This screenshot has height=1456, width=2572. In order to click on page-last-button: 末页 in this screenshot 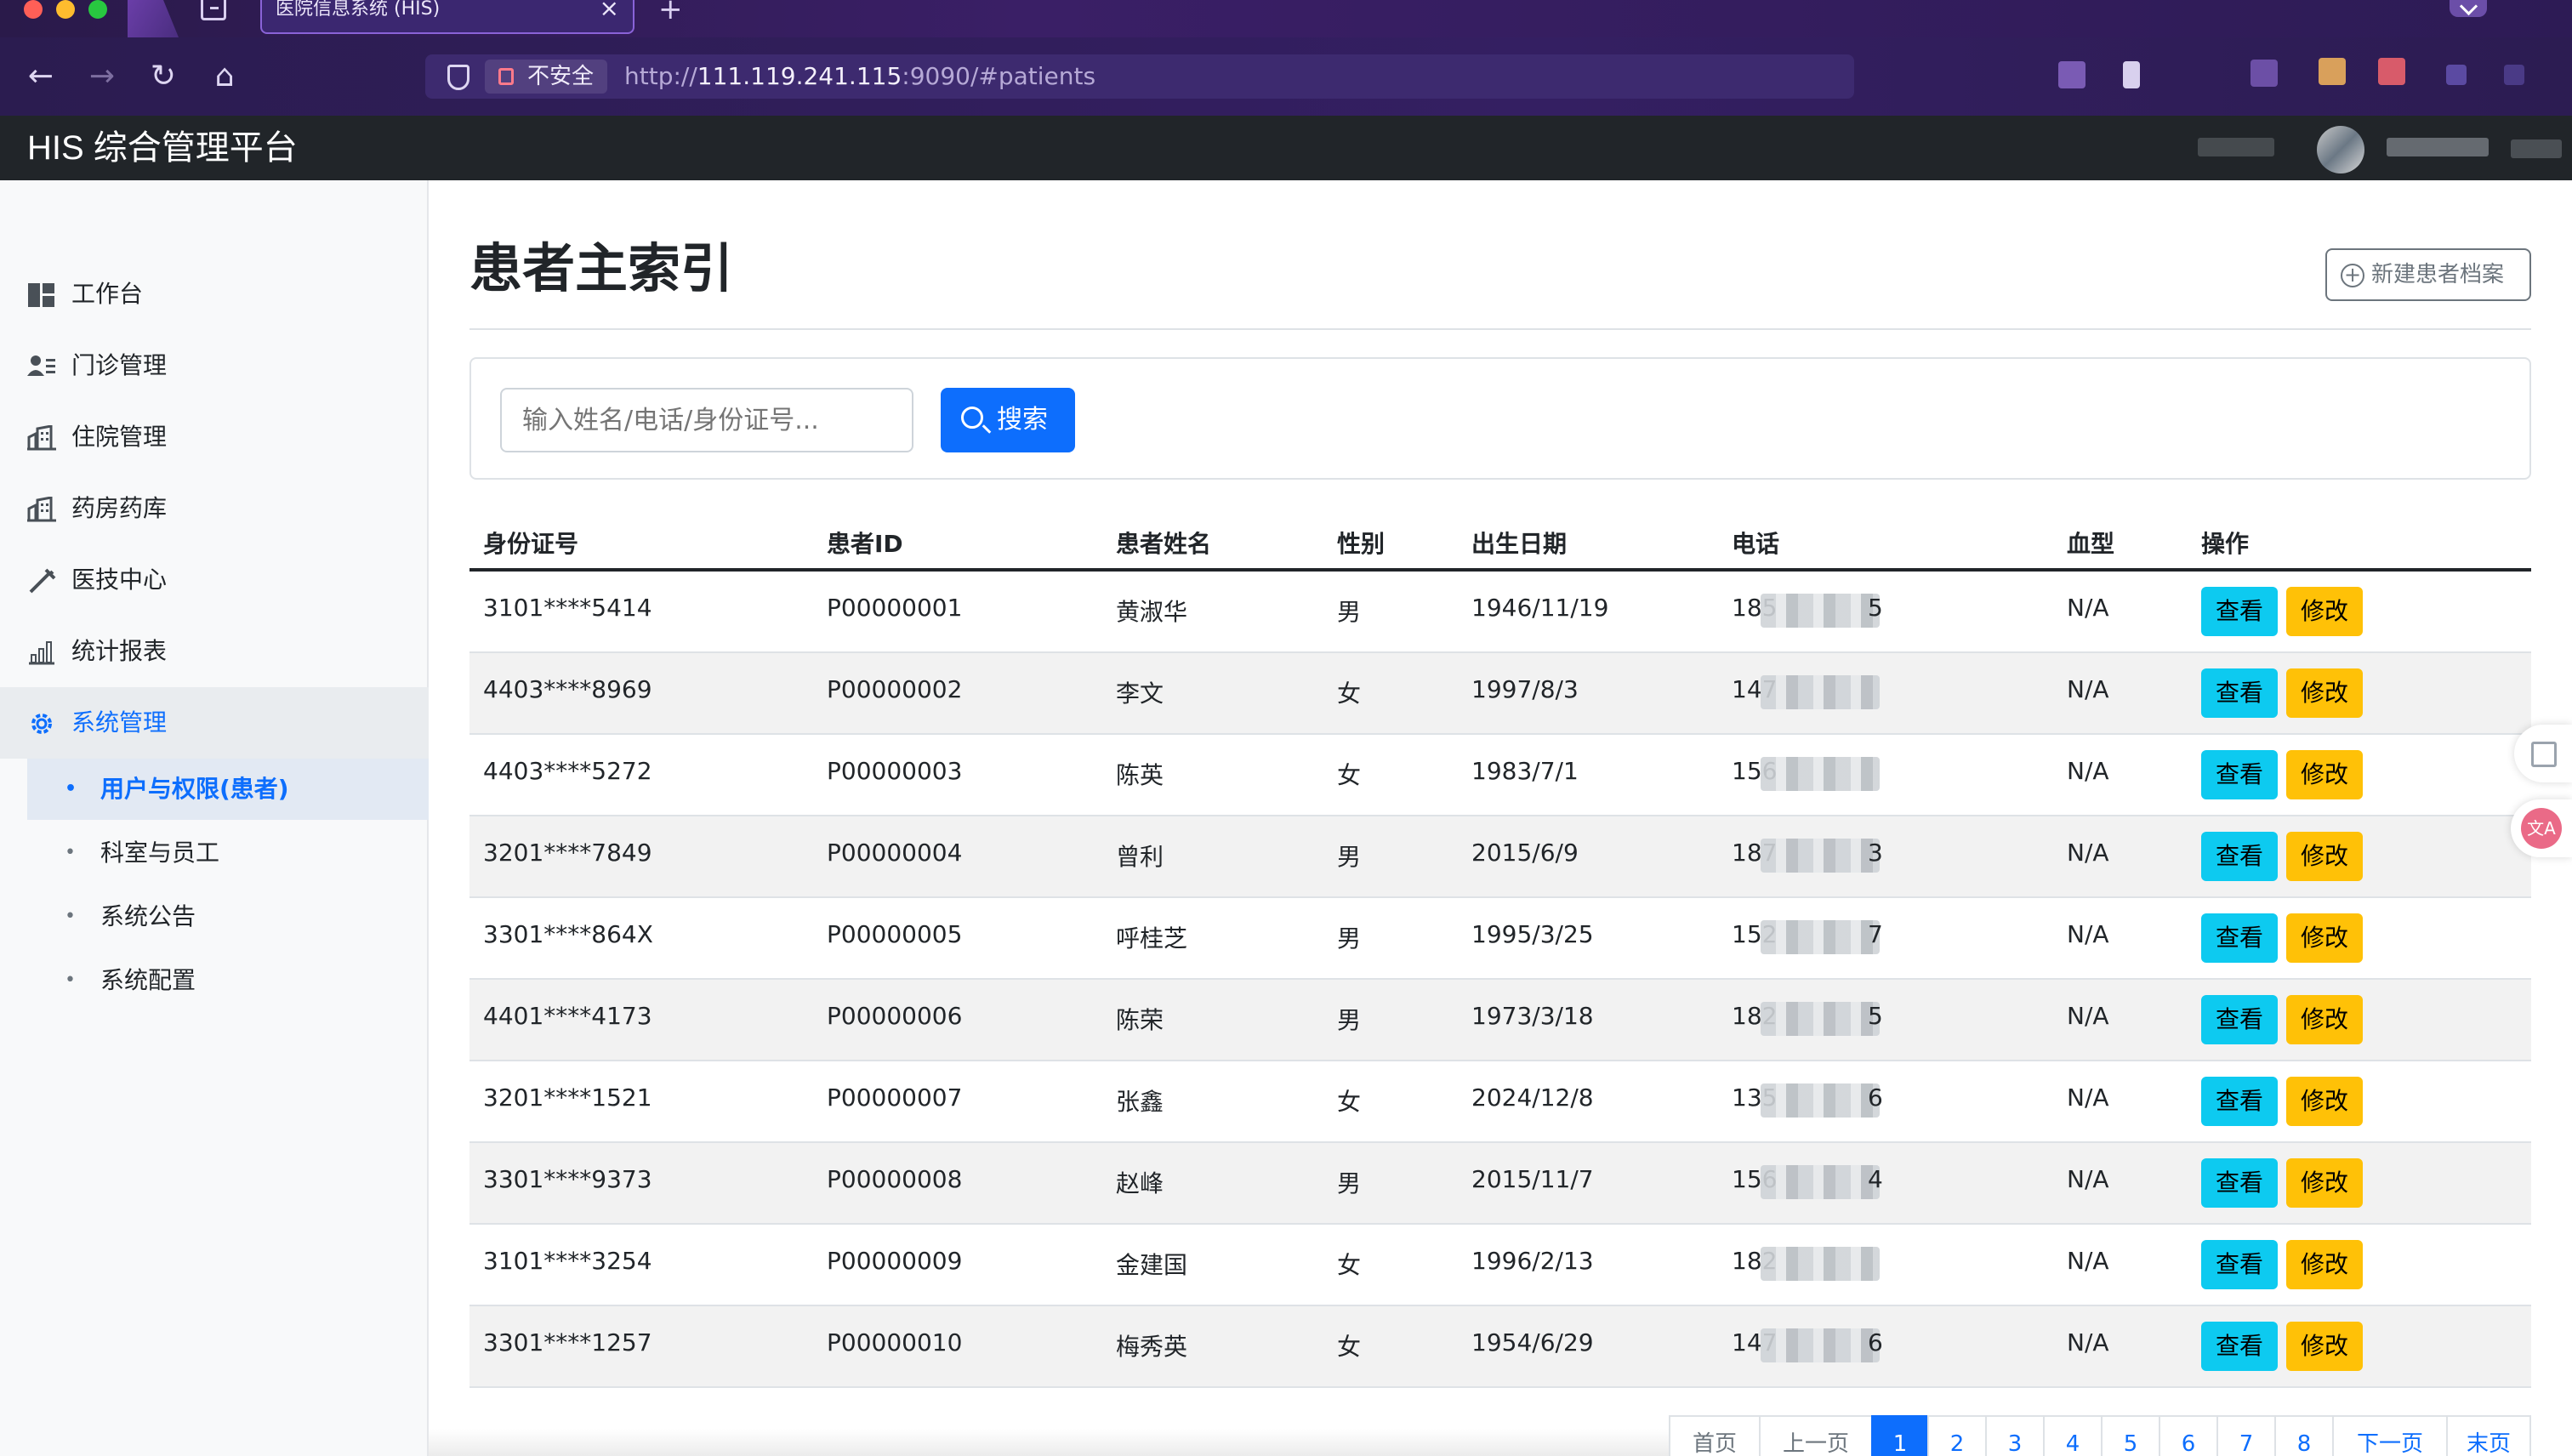, I will do `click(2489, 1435)`.